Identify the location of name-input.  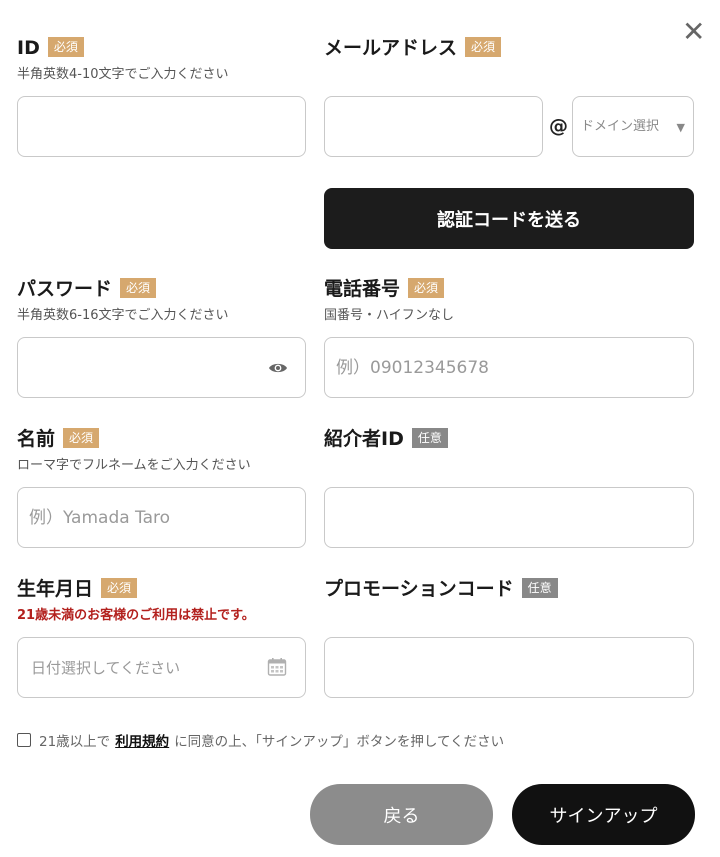
(159, 517).